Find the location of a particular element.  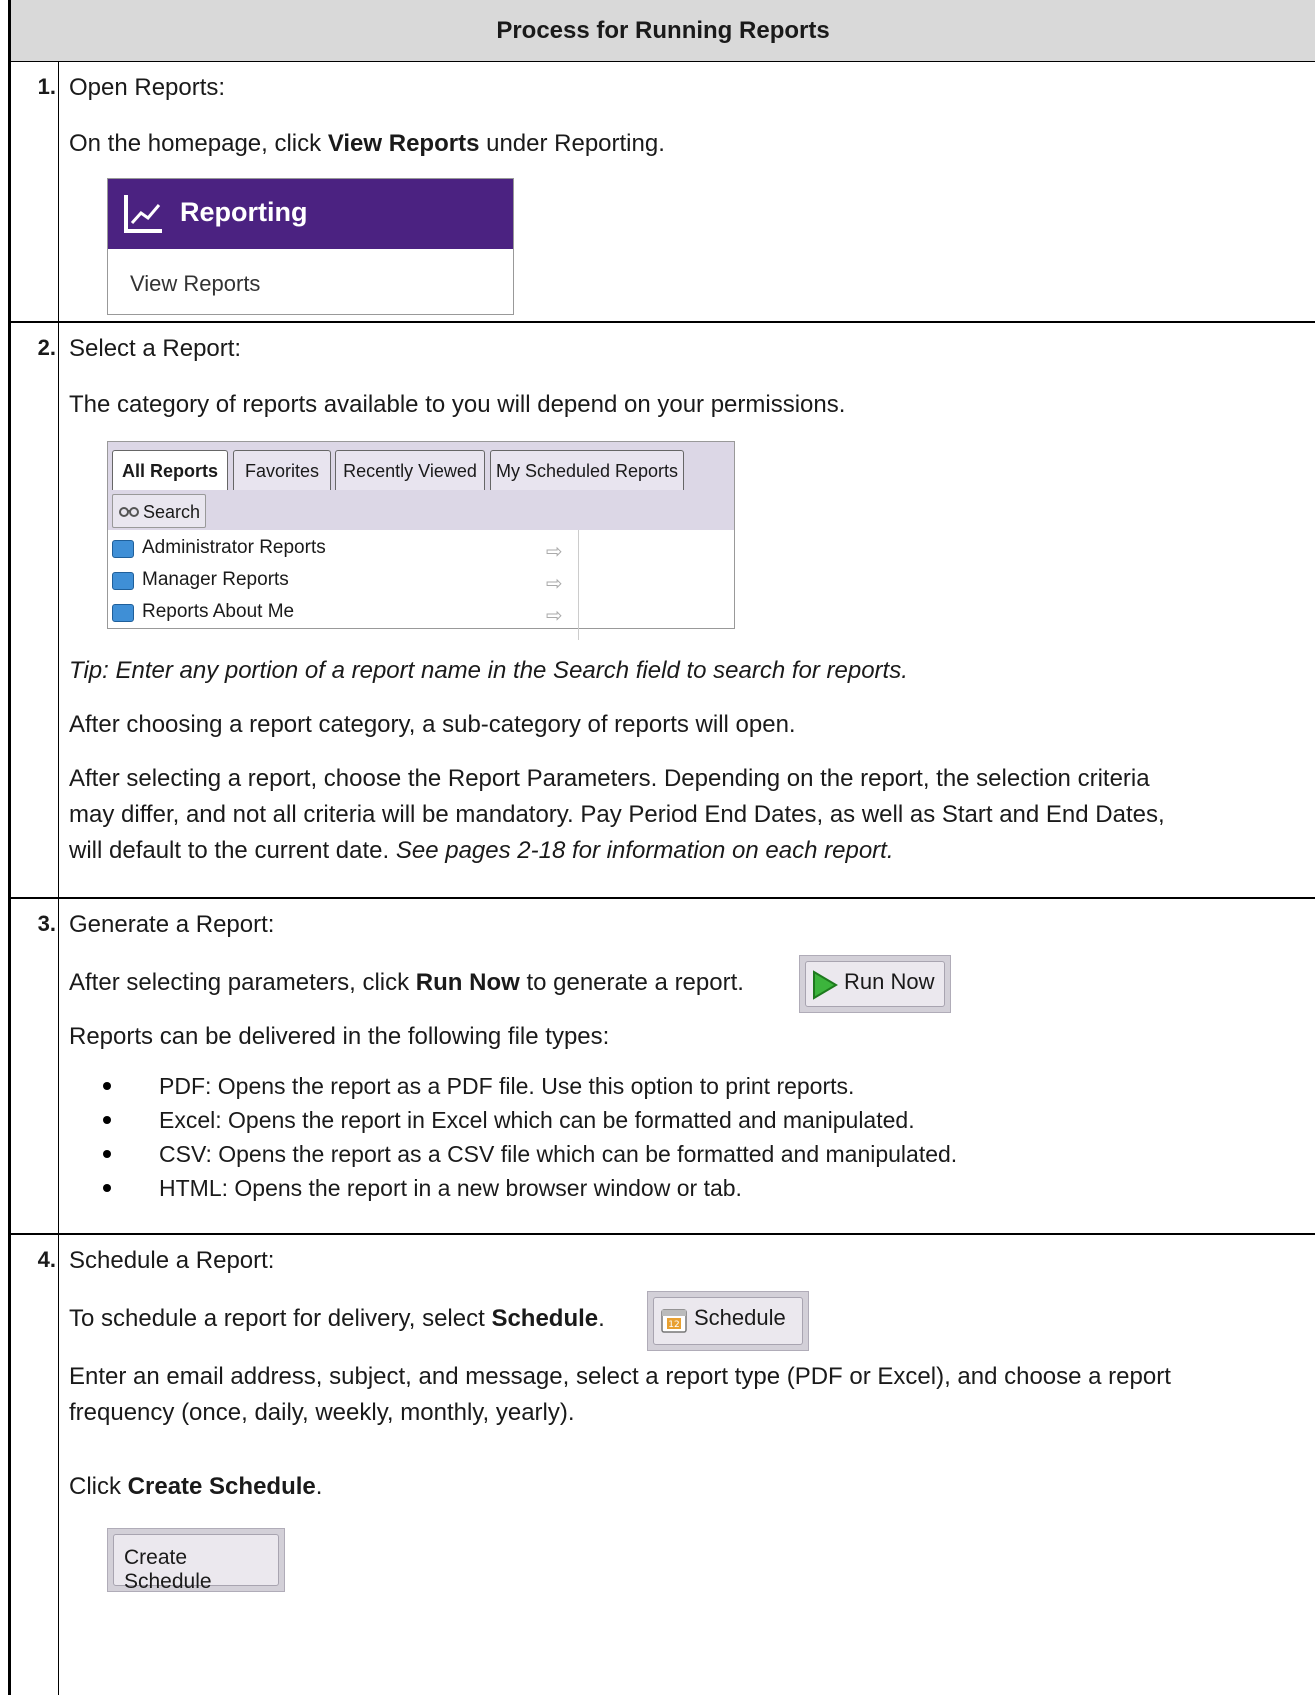

create-schedule-button: Create Schedule is located at coordinates (196, 1560).